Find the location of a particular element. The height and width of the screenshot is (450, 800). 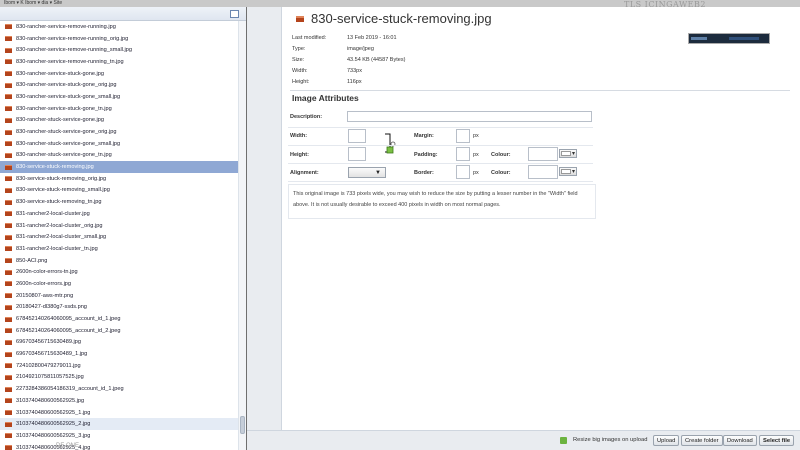

file-list-item: 3103740480600562925_2.jpg is located at coordinates (119, 424).